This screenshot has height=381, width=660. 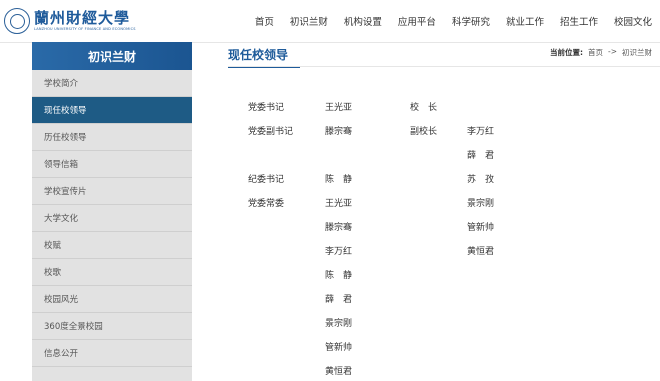 I want to click on nav-departments: 机构设置, so click(x=363, y=21).